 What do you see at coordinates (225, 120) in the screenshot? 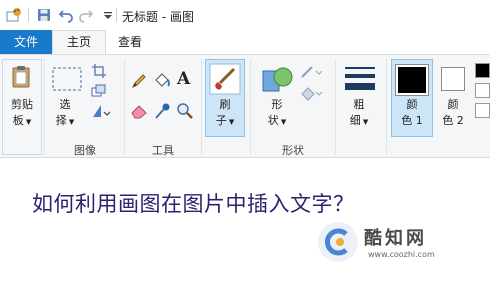
I see `brushes-label-line2: 子 ▼` at bounding box center [225, 120].